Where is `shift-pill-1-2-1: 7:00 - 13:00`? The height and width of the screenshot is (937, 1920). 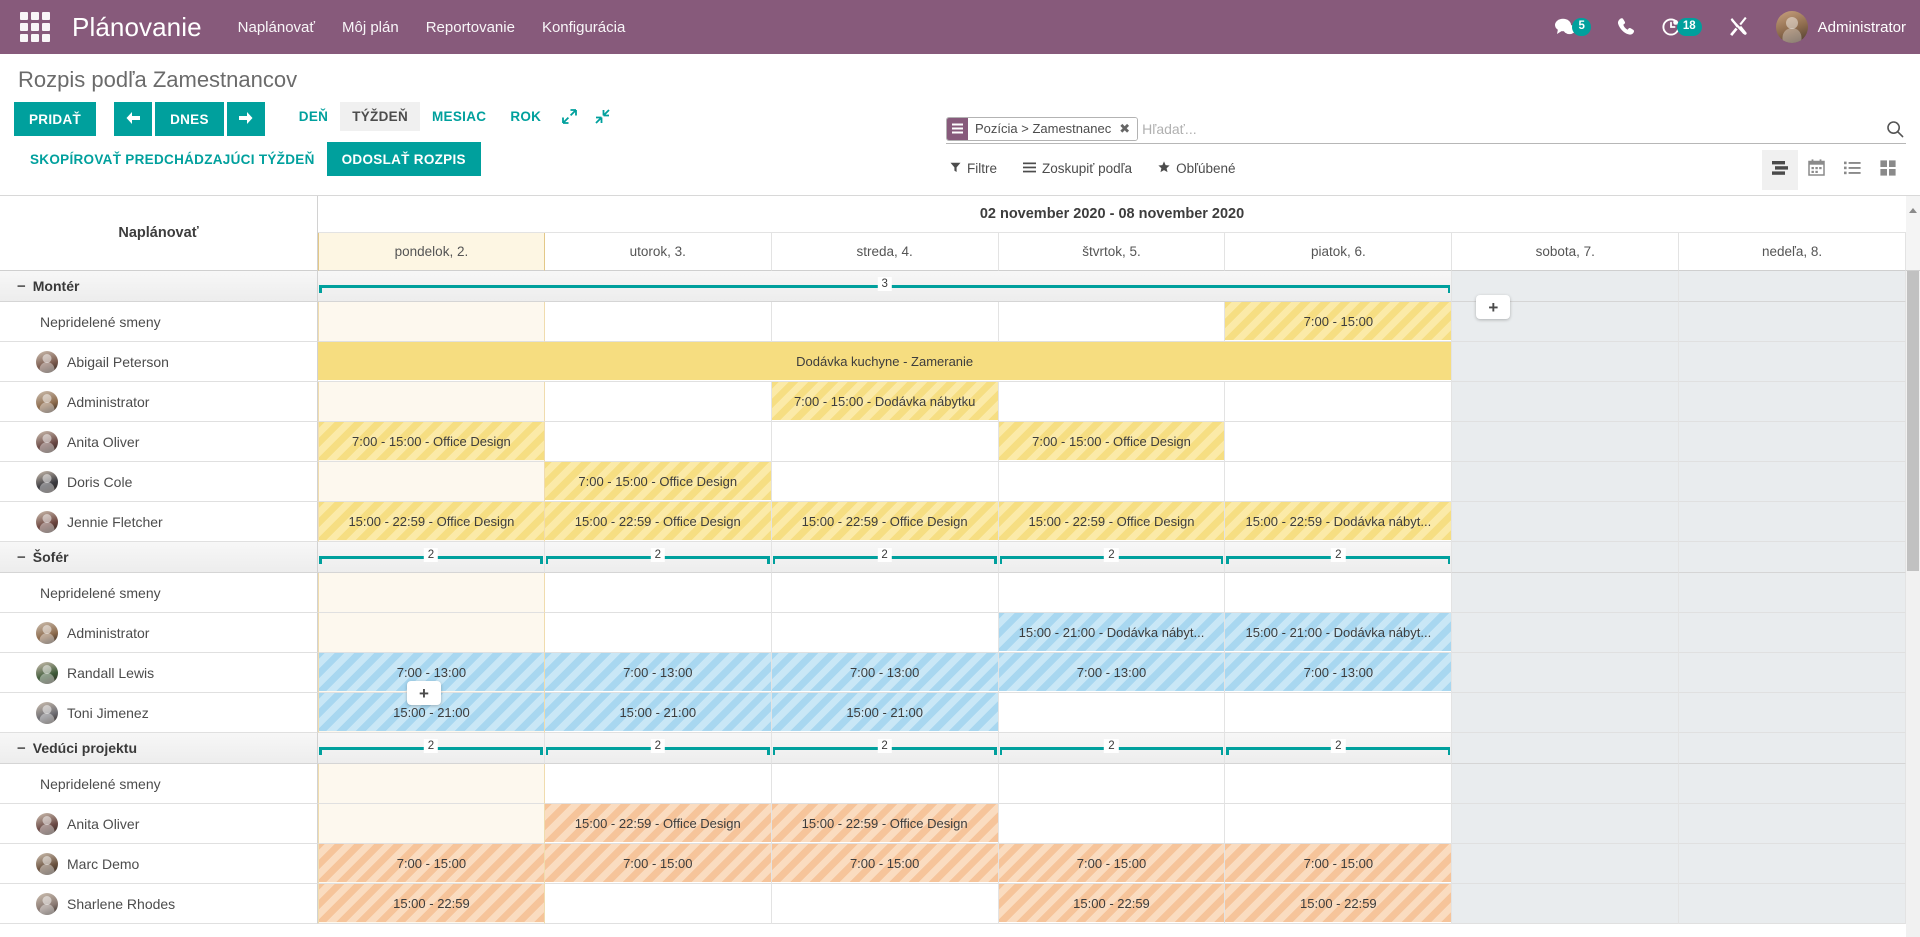 shift-pill-1-2-1: 7:00 - 13:00 is located at coordinates (657, 672).